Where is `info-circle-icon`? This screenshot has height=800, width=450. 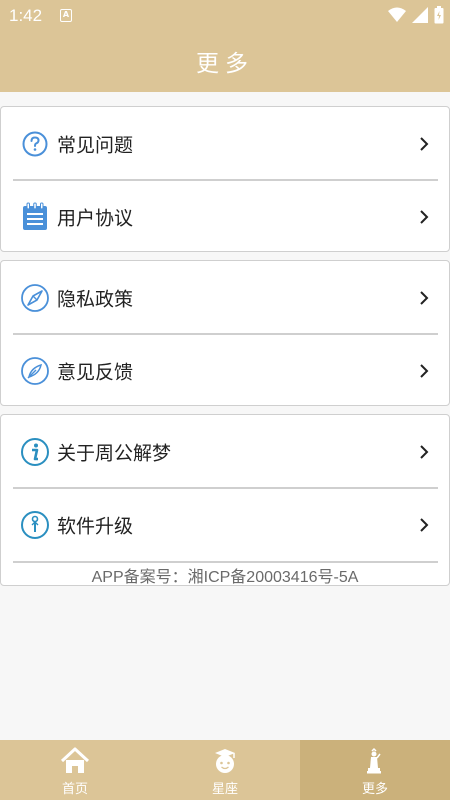 info-circle-icon is located at coordinates (35, 452).